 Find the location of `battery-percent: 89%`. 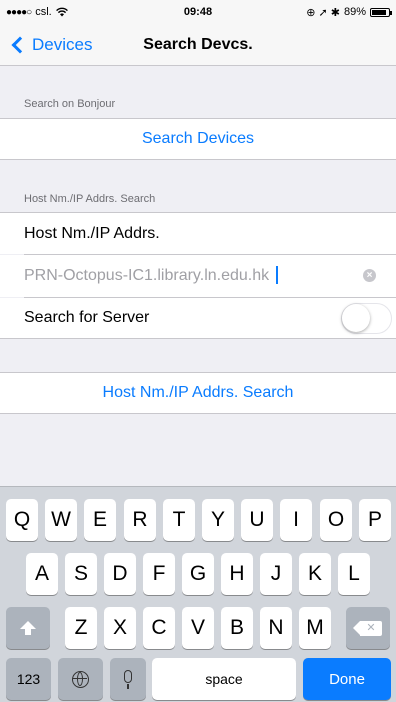

battery-percent: 89% is located at coordinates (354, 12).